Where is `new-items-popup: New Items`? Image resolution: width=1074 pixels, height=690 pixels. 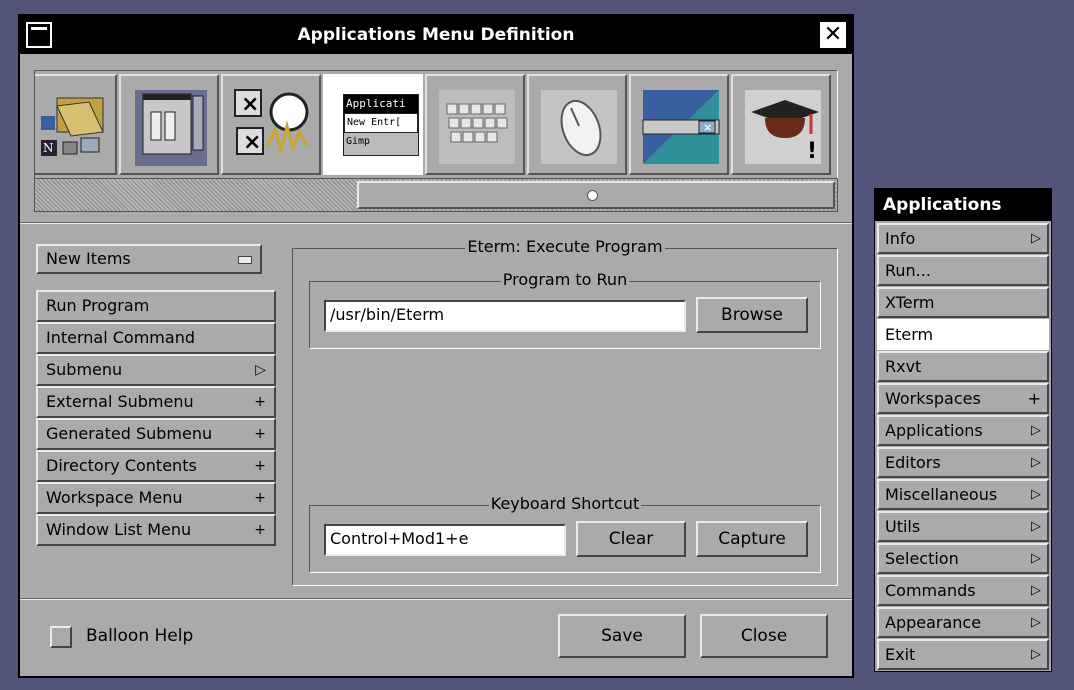 new-items-popup: New Items is located at coordinates (149, 259).